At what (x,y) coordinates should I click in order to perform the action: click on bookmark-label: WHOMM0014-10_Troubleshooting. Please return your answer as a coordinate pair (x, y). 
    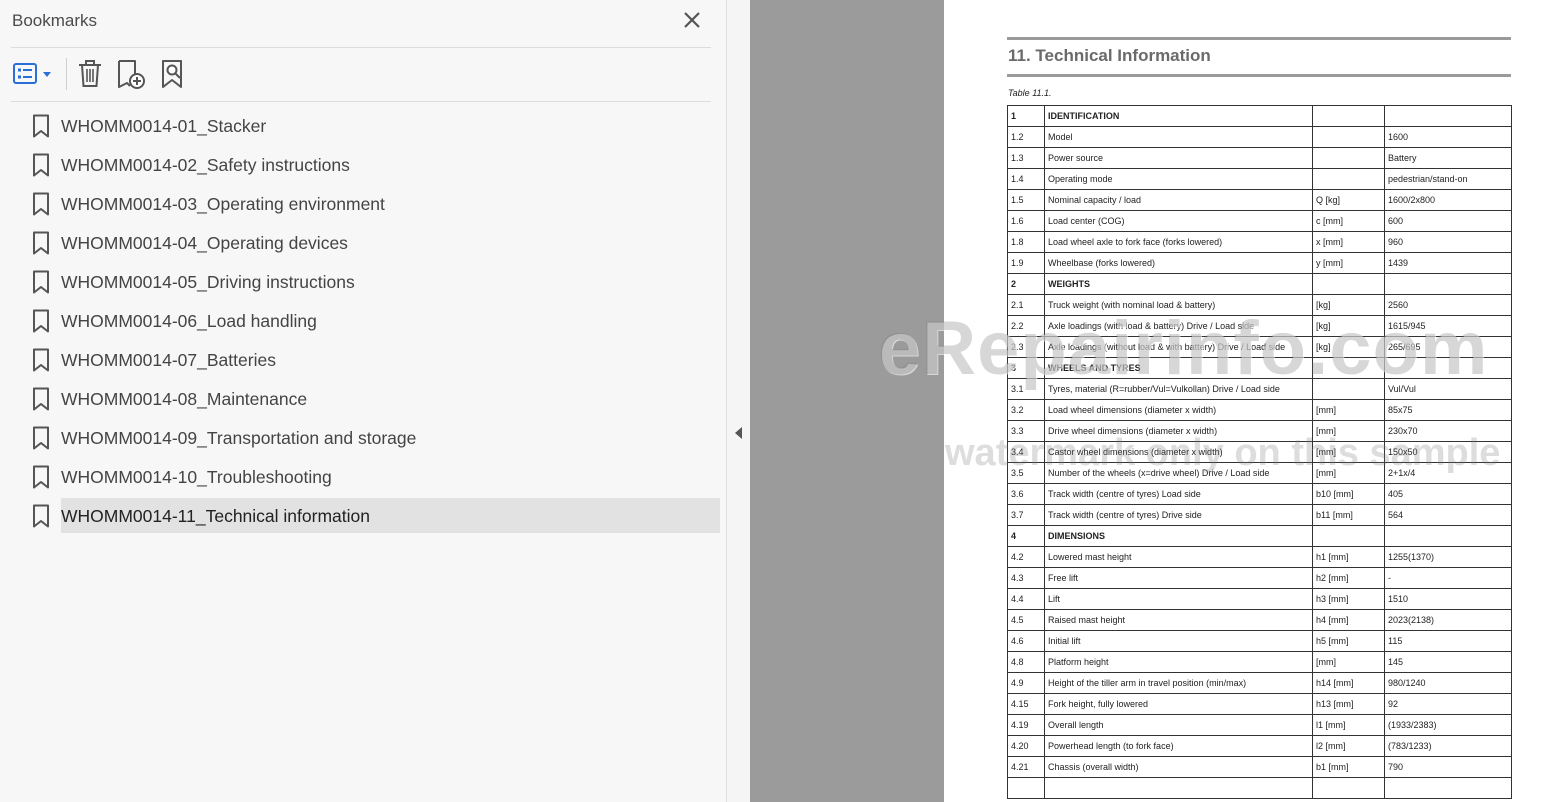
    Looking at the image, I should click on (196, 477).